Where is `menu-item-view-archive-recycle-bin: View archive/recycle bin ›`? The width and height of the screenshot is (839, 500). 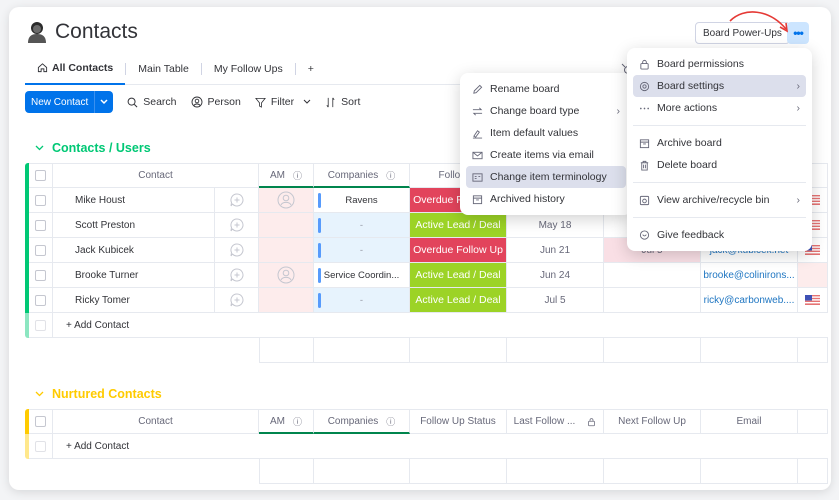 menu-item-view-archive-recycle-bin: View archive/recycle bin › is located at coordinates (719, 200).